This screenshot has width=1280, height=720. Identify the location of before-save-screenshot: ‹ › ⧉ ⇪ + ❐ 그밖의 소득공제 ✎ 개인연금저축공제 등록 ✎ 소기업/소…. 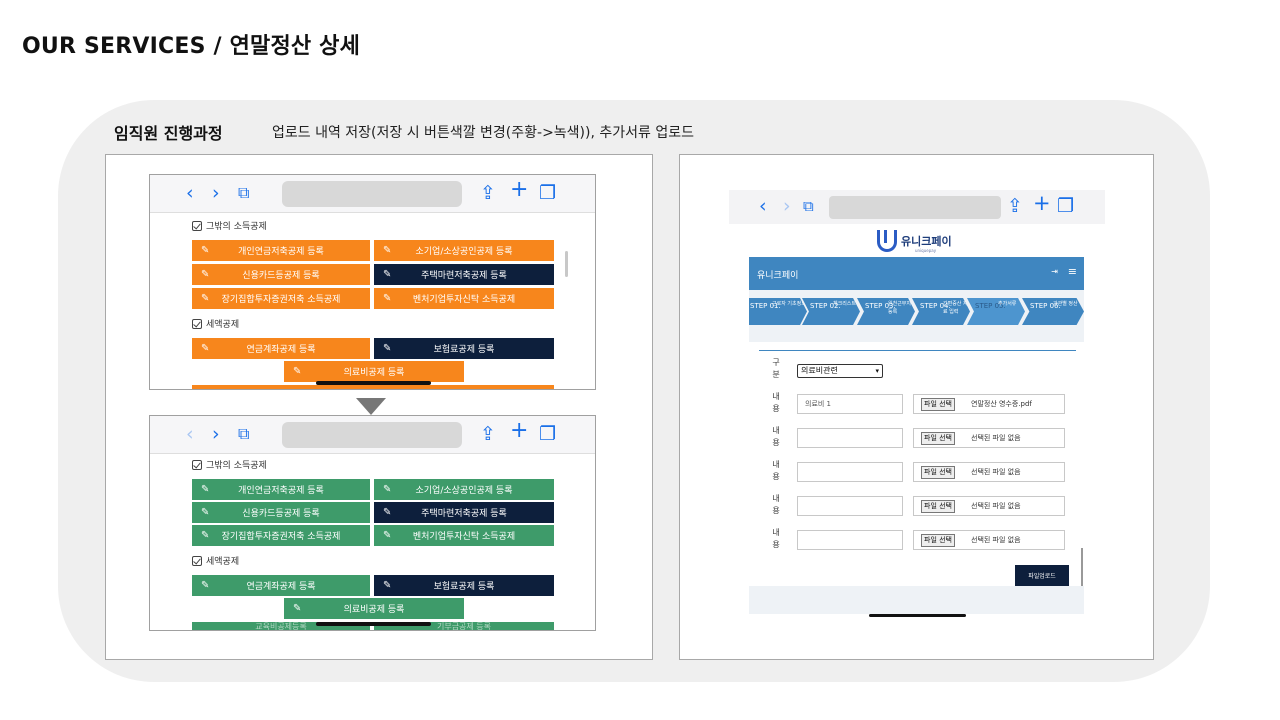
(372, 282).